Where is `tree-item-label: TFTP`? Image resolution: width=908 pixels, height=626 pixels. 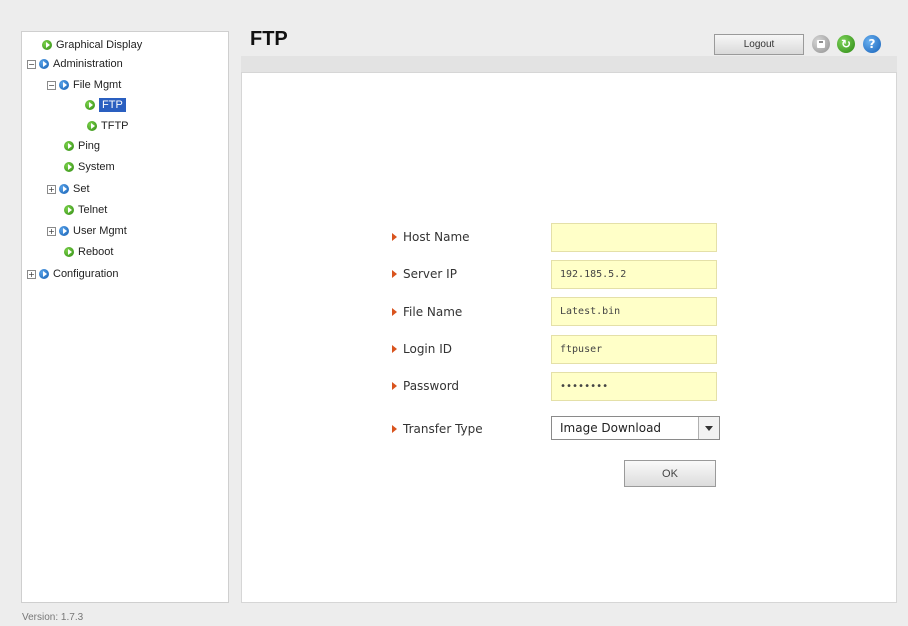
tree-item-label: TFTP is located at coordinates (115, 126).